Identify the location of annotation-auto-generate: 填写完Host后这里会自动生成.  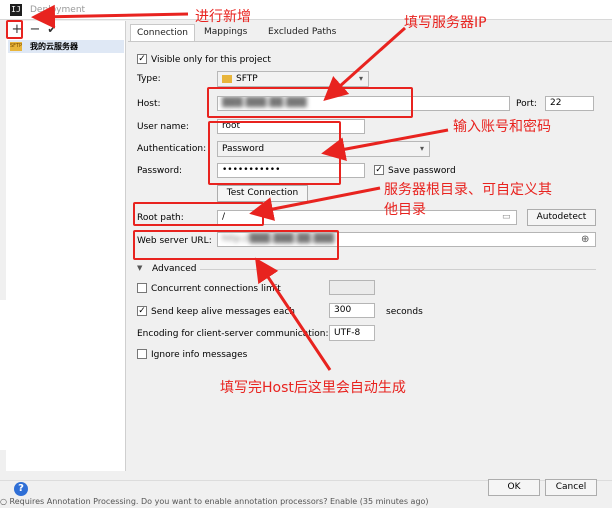
(313, 388).